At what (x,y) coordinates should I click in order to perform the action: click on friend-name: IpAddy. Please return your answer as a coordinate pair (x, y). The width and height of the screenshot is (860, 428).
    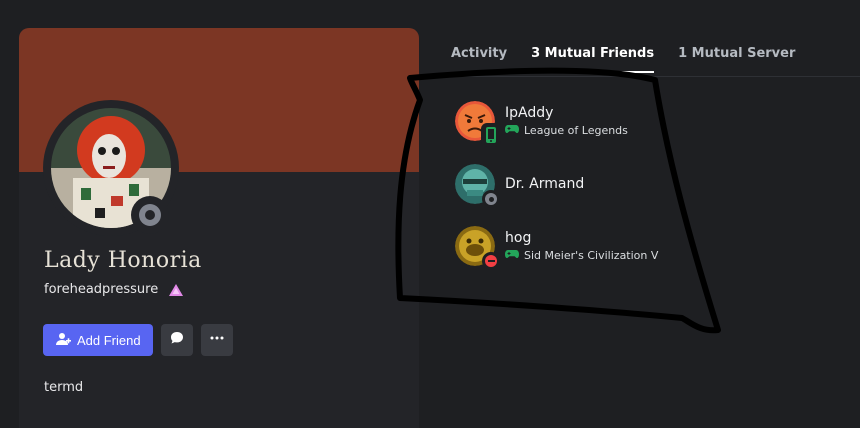
    Looking at the image, I should click on (529, 113).